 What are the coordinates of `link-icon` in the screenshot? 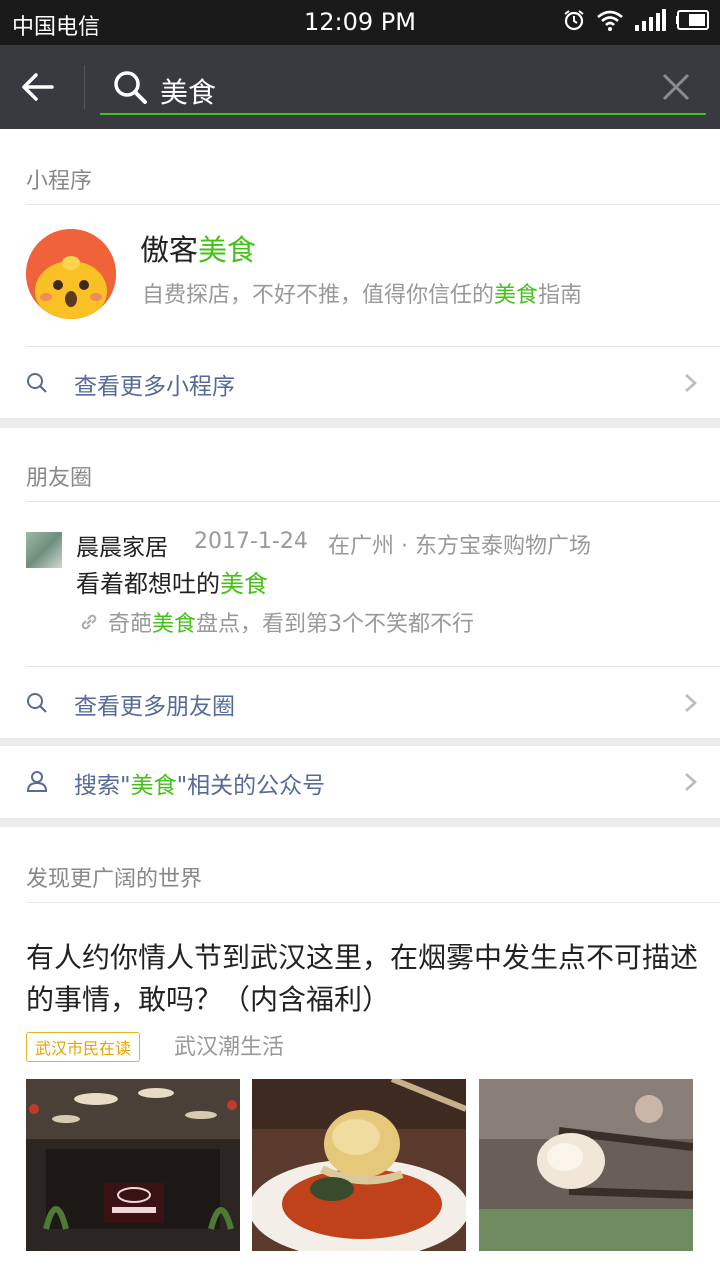 It's located at (89, 622).